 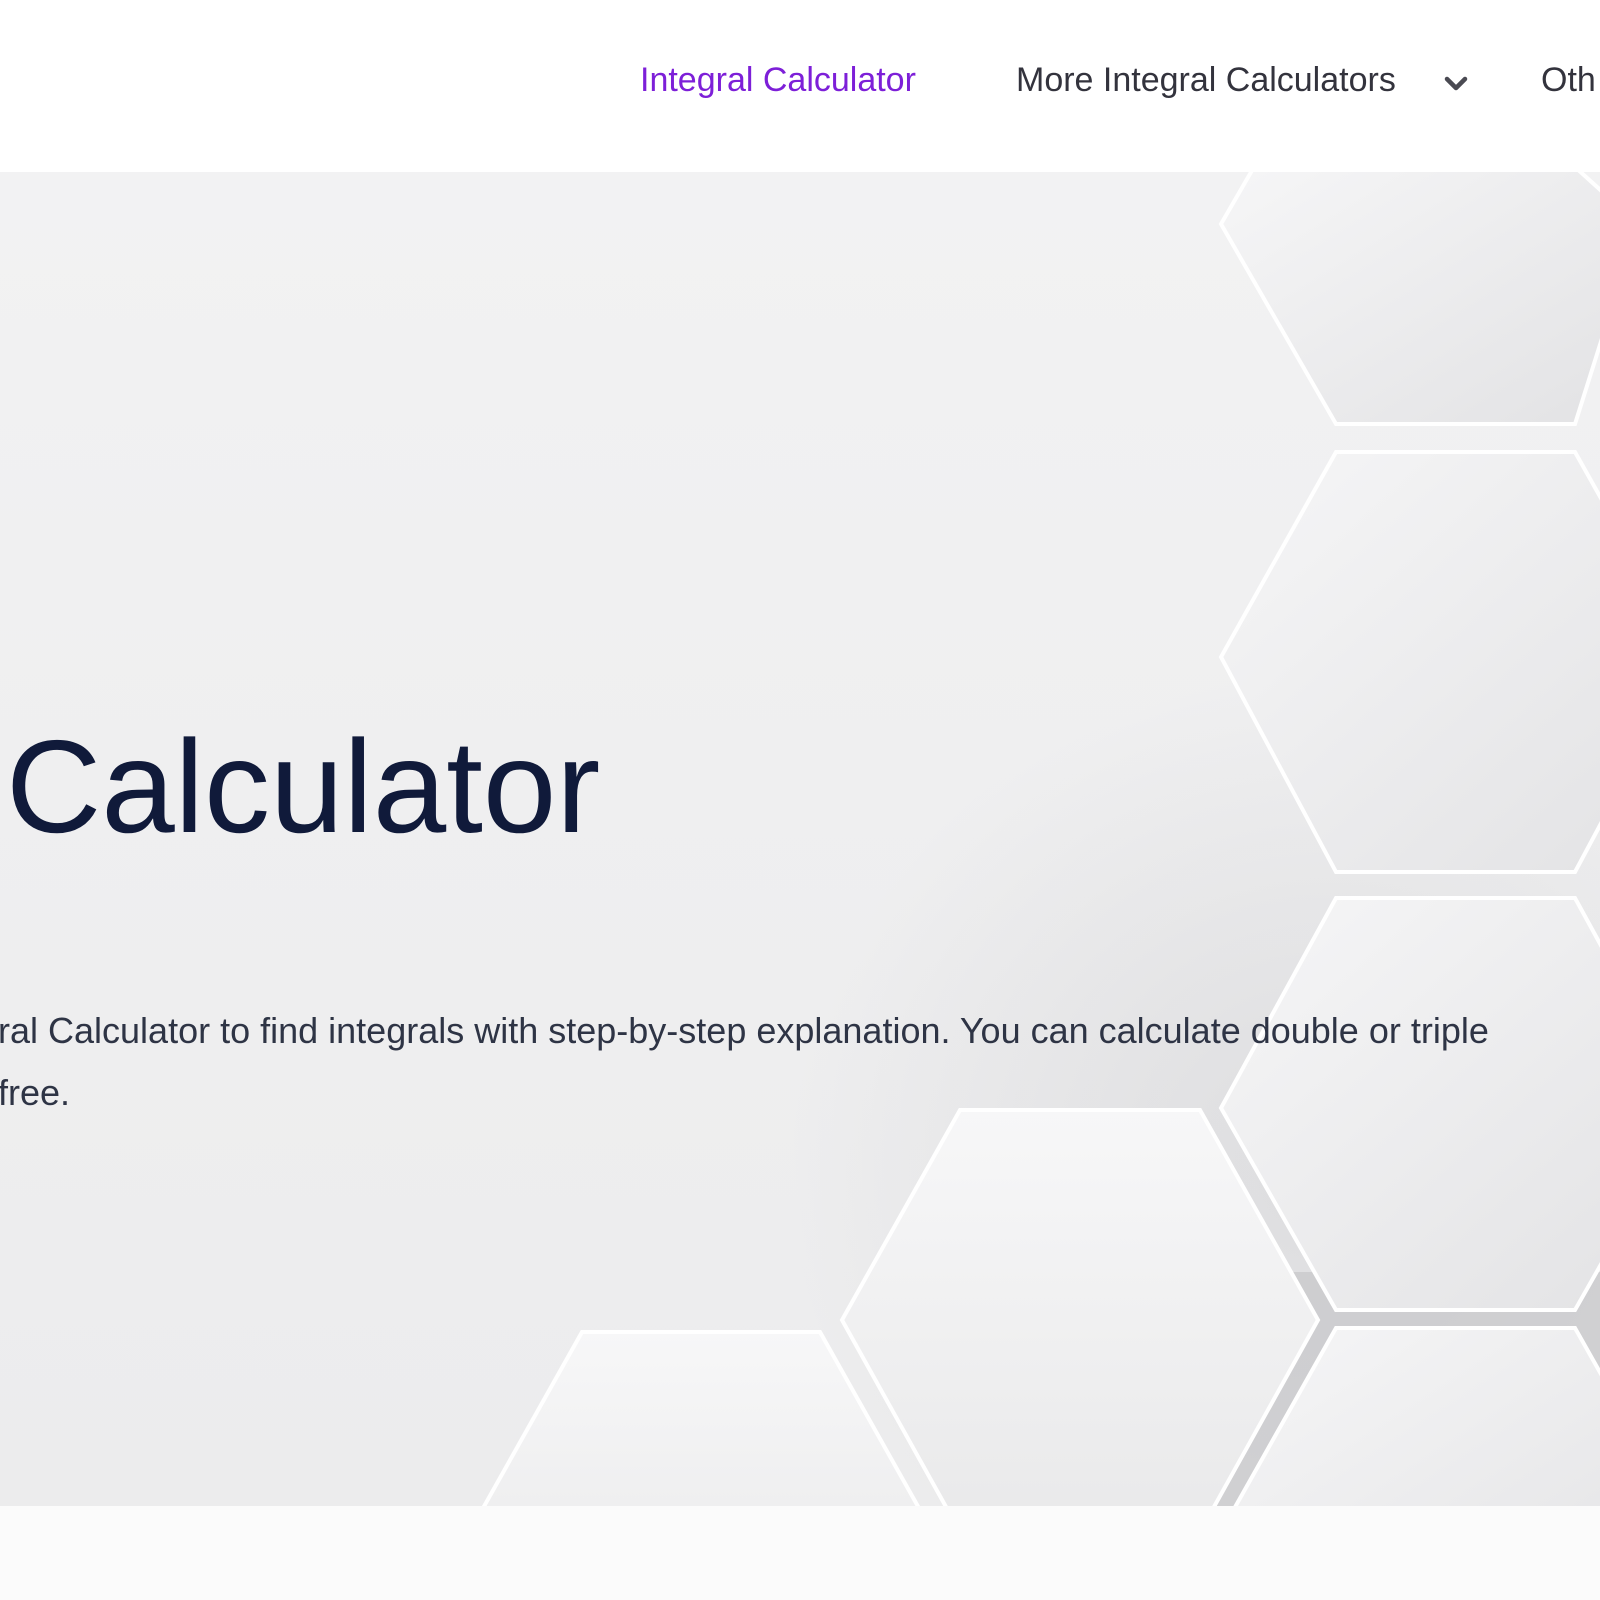 I want to click on hexagon-shape, so click(x=1409, y=299).